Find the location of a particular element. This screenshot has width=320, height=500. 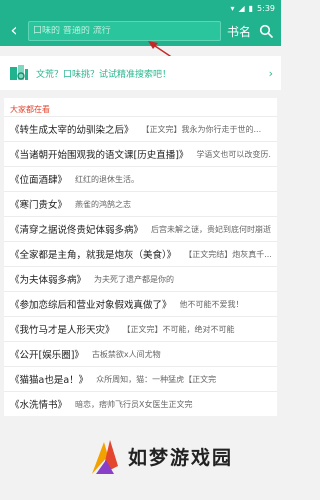

watermark-logo-icon is located at coordinates (105, 457).